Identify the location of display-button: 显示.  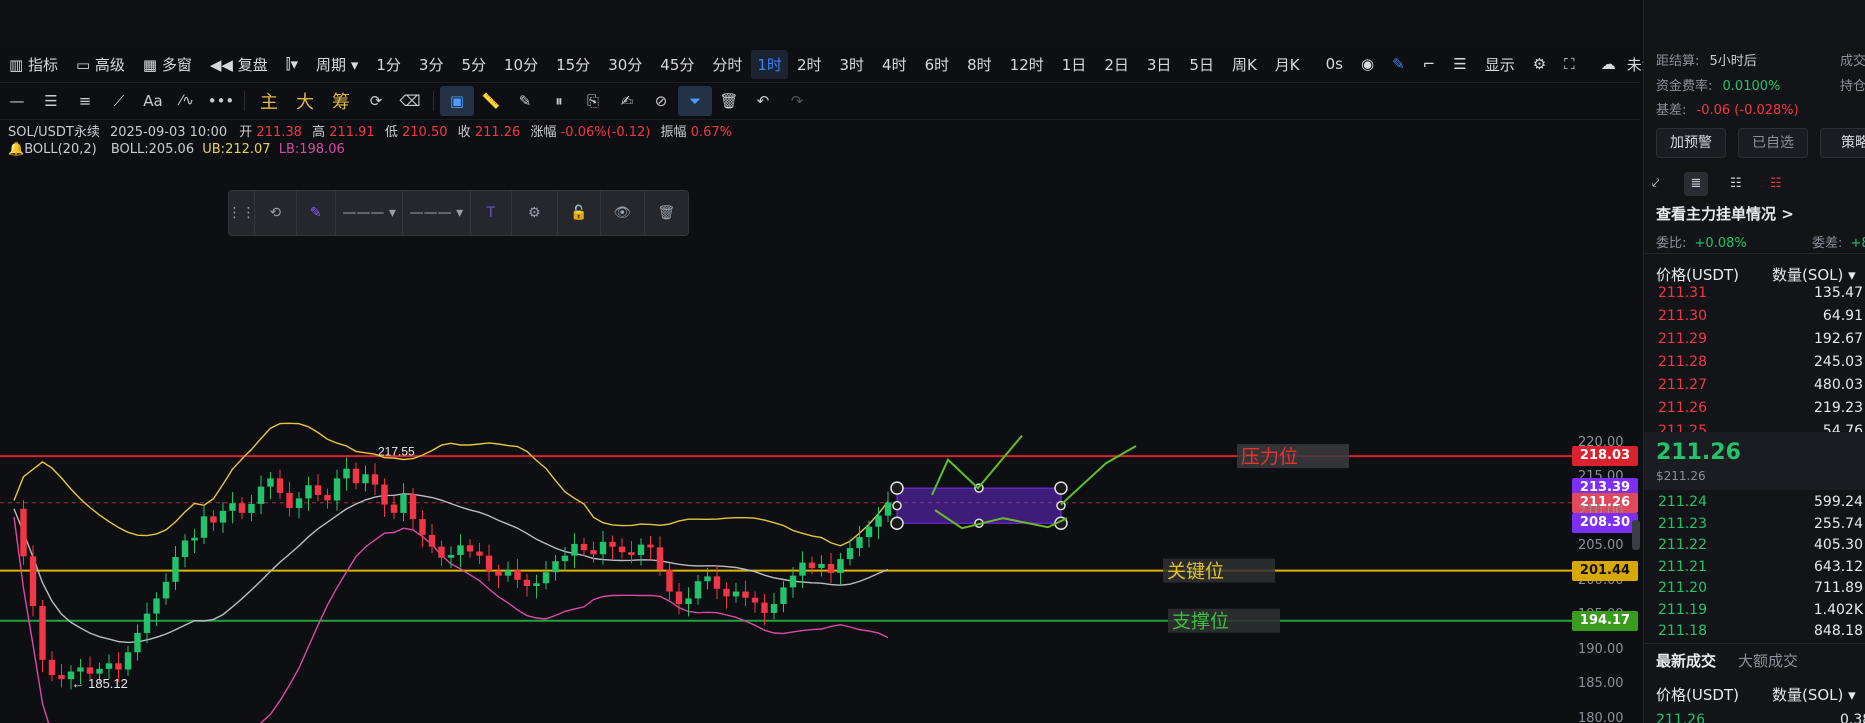
(1500, 64).